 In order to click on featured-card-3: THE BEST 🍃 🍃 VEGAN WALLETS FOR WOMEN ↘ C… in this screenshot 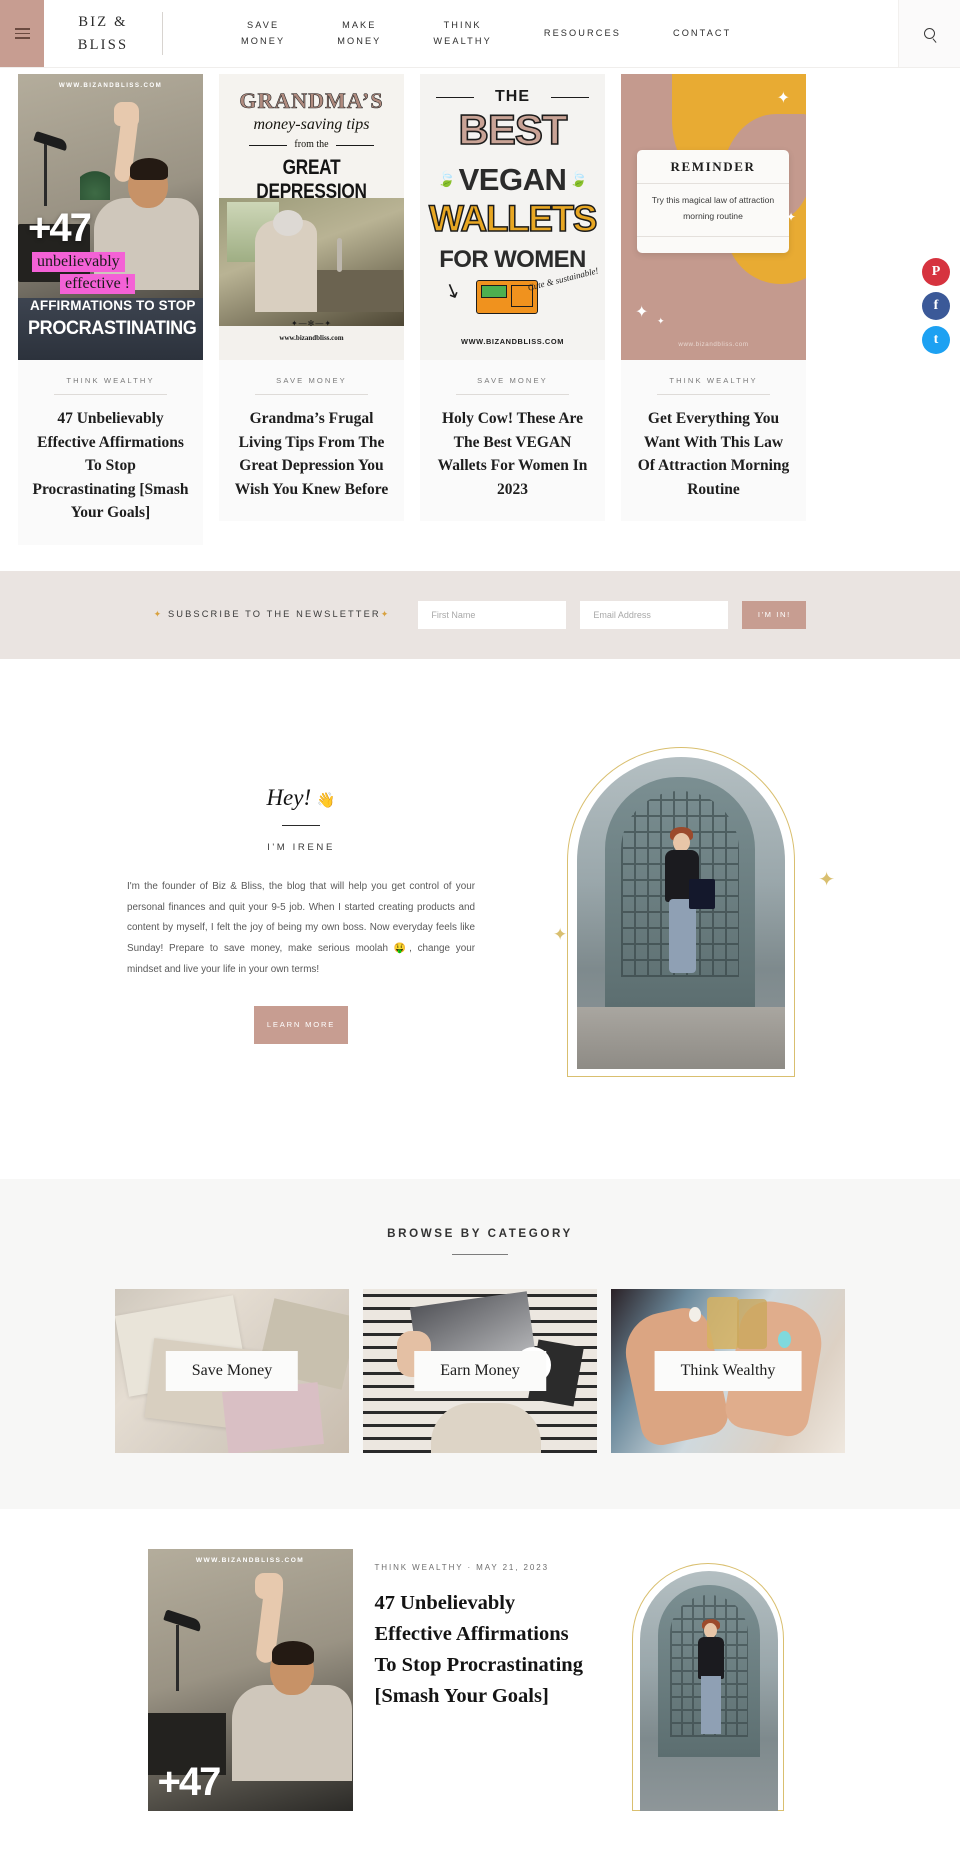, I will do `click(512, 298)`.